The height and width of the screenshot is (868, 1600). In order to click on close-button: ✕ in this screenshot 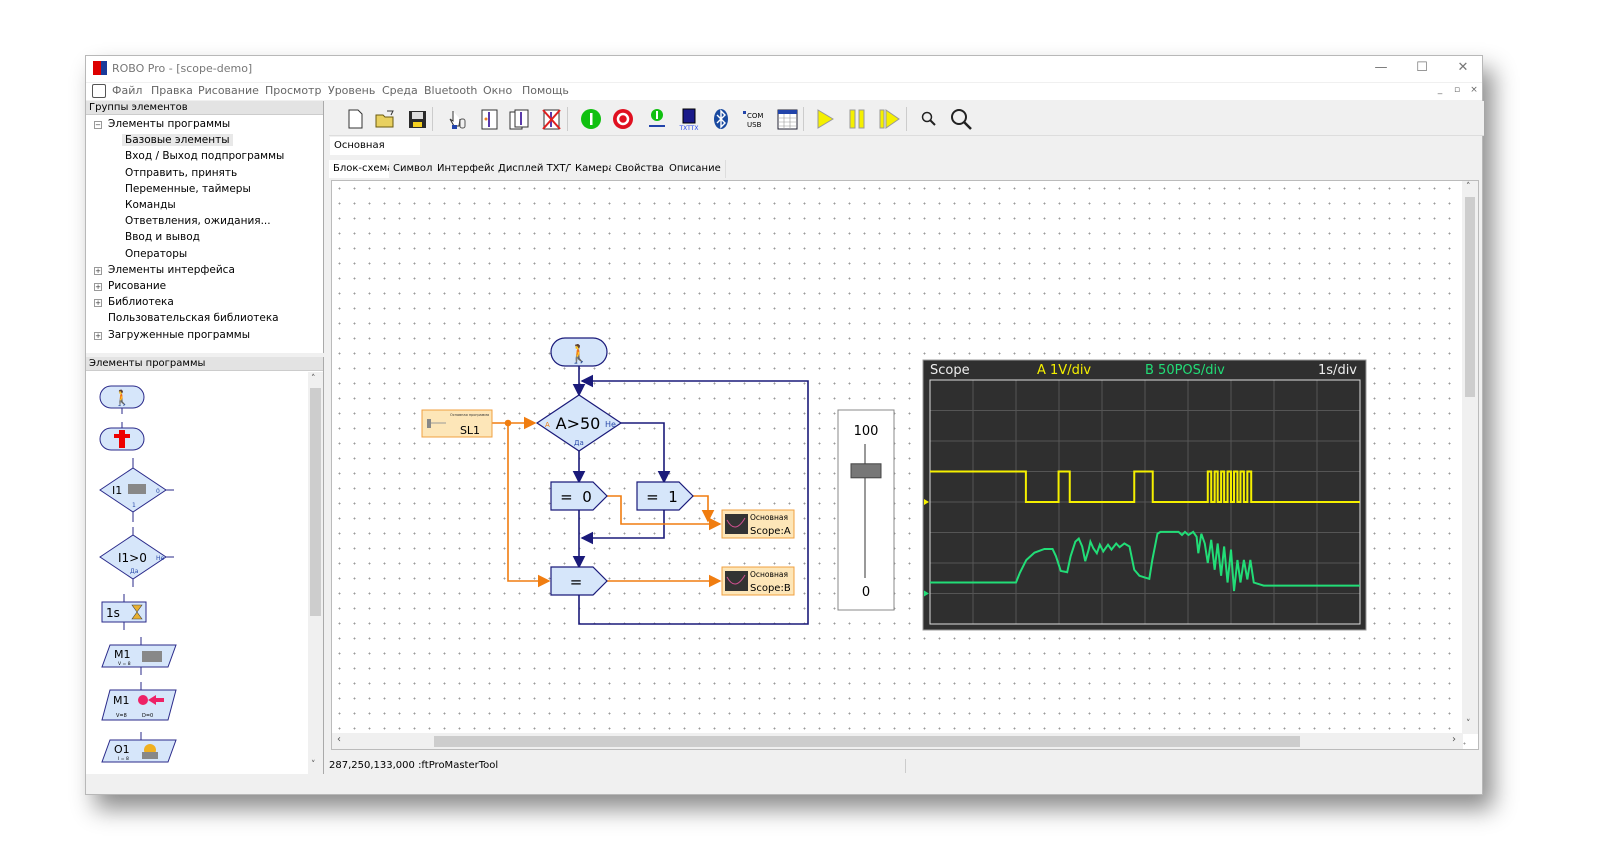, I will do `click(1463, 68)`.